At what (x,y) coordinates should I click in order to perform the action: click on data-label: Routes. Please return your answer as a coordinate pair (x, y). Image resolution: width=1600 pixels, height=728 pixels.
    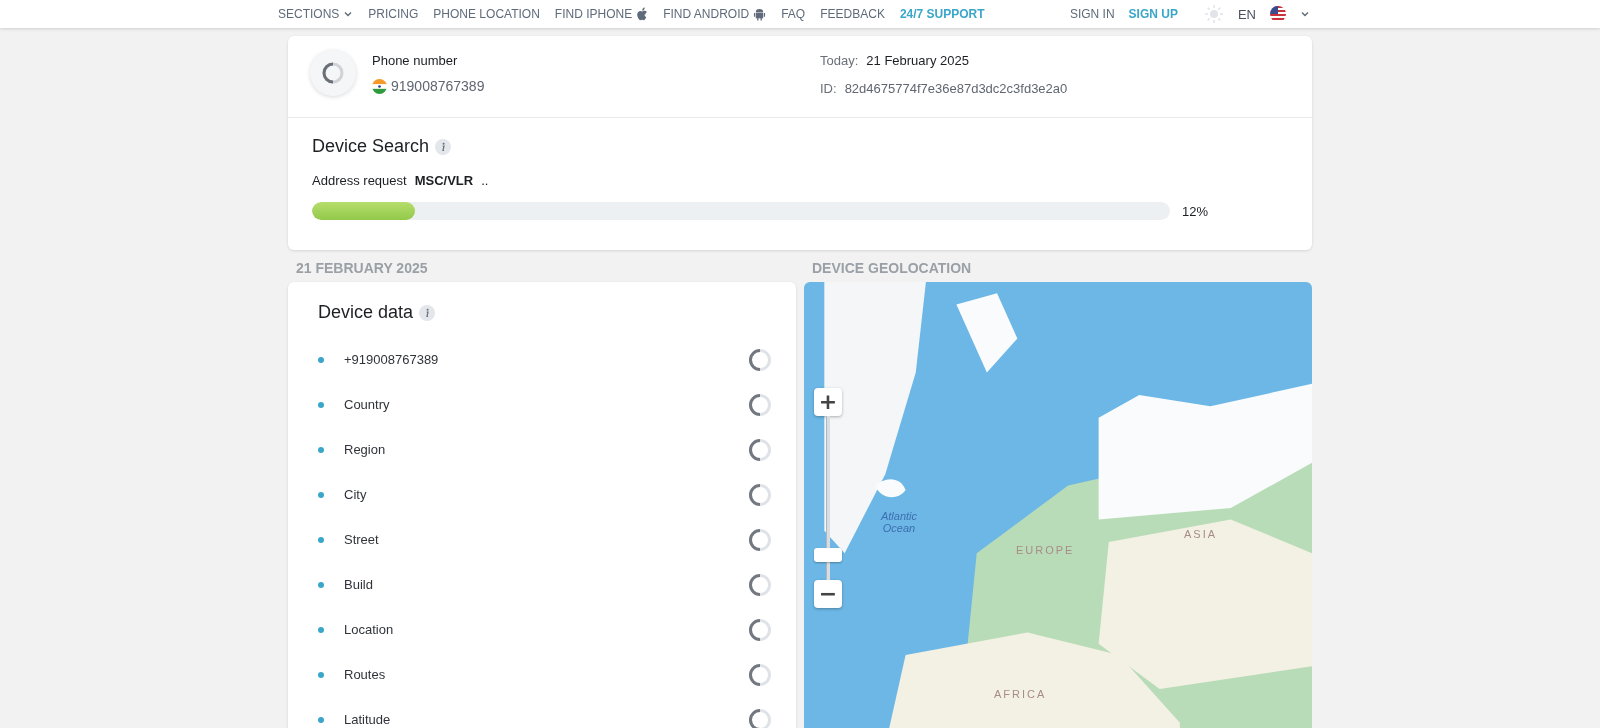
    Looking at the image, I should click on (365, 674).